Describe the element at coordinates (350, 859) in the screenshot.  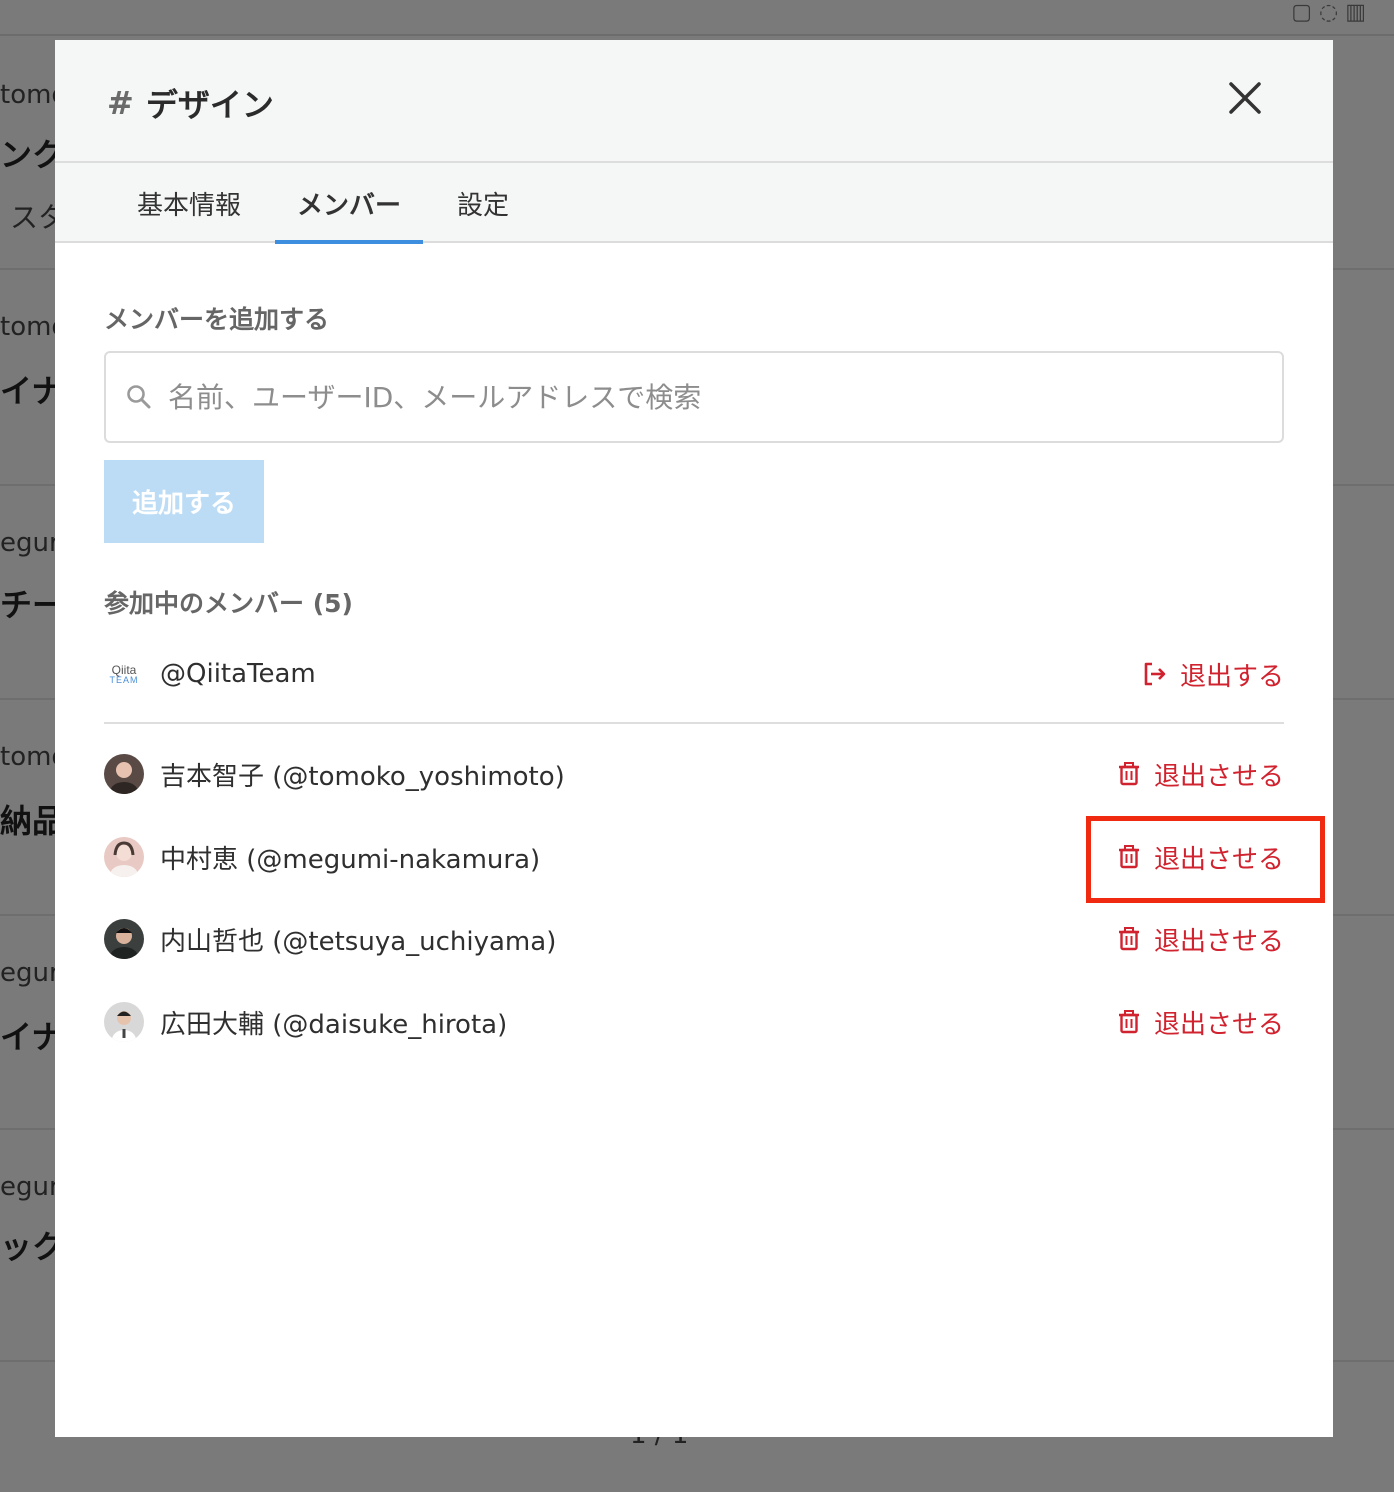
I see `member-name: 中村恵 (@megumi-nakamura)` at that location.